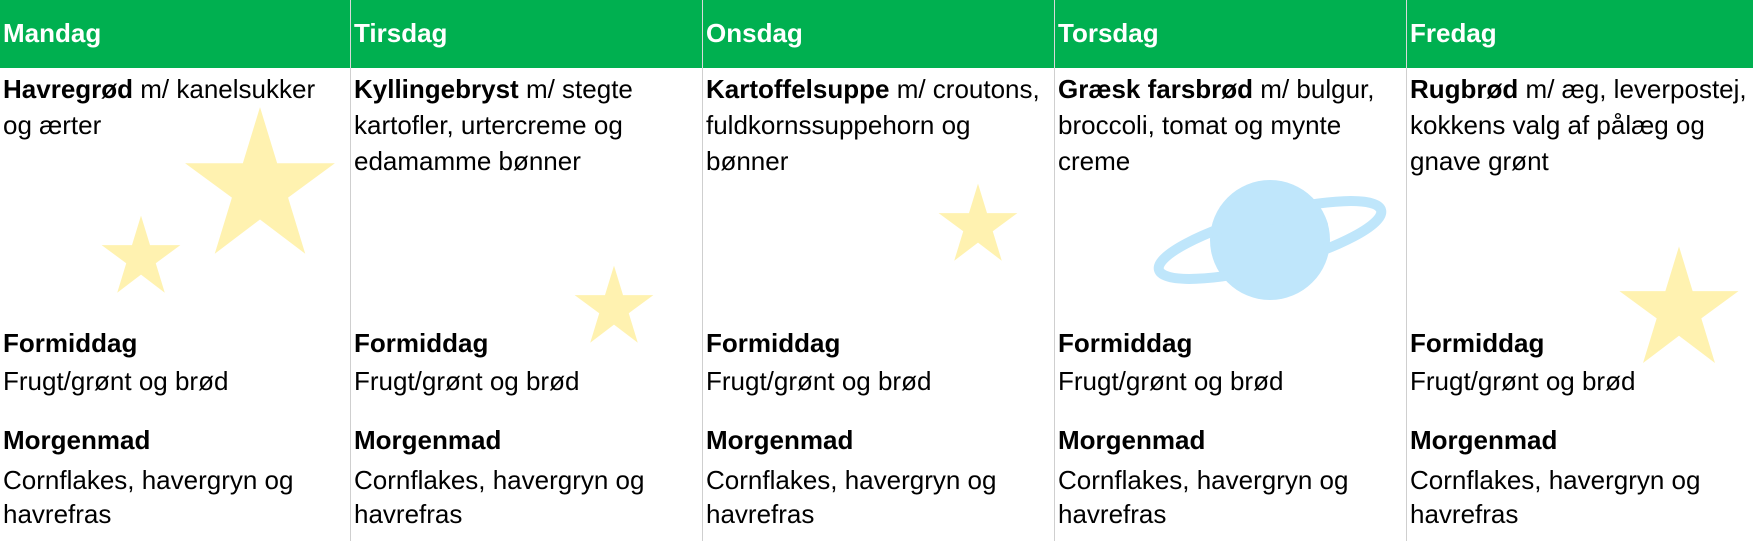 The image size is (1753, 541). Describe the element at coordinates (68, 89) in the screenshot. I see `lunch-dish: Havregrød` at that location.